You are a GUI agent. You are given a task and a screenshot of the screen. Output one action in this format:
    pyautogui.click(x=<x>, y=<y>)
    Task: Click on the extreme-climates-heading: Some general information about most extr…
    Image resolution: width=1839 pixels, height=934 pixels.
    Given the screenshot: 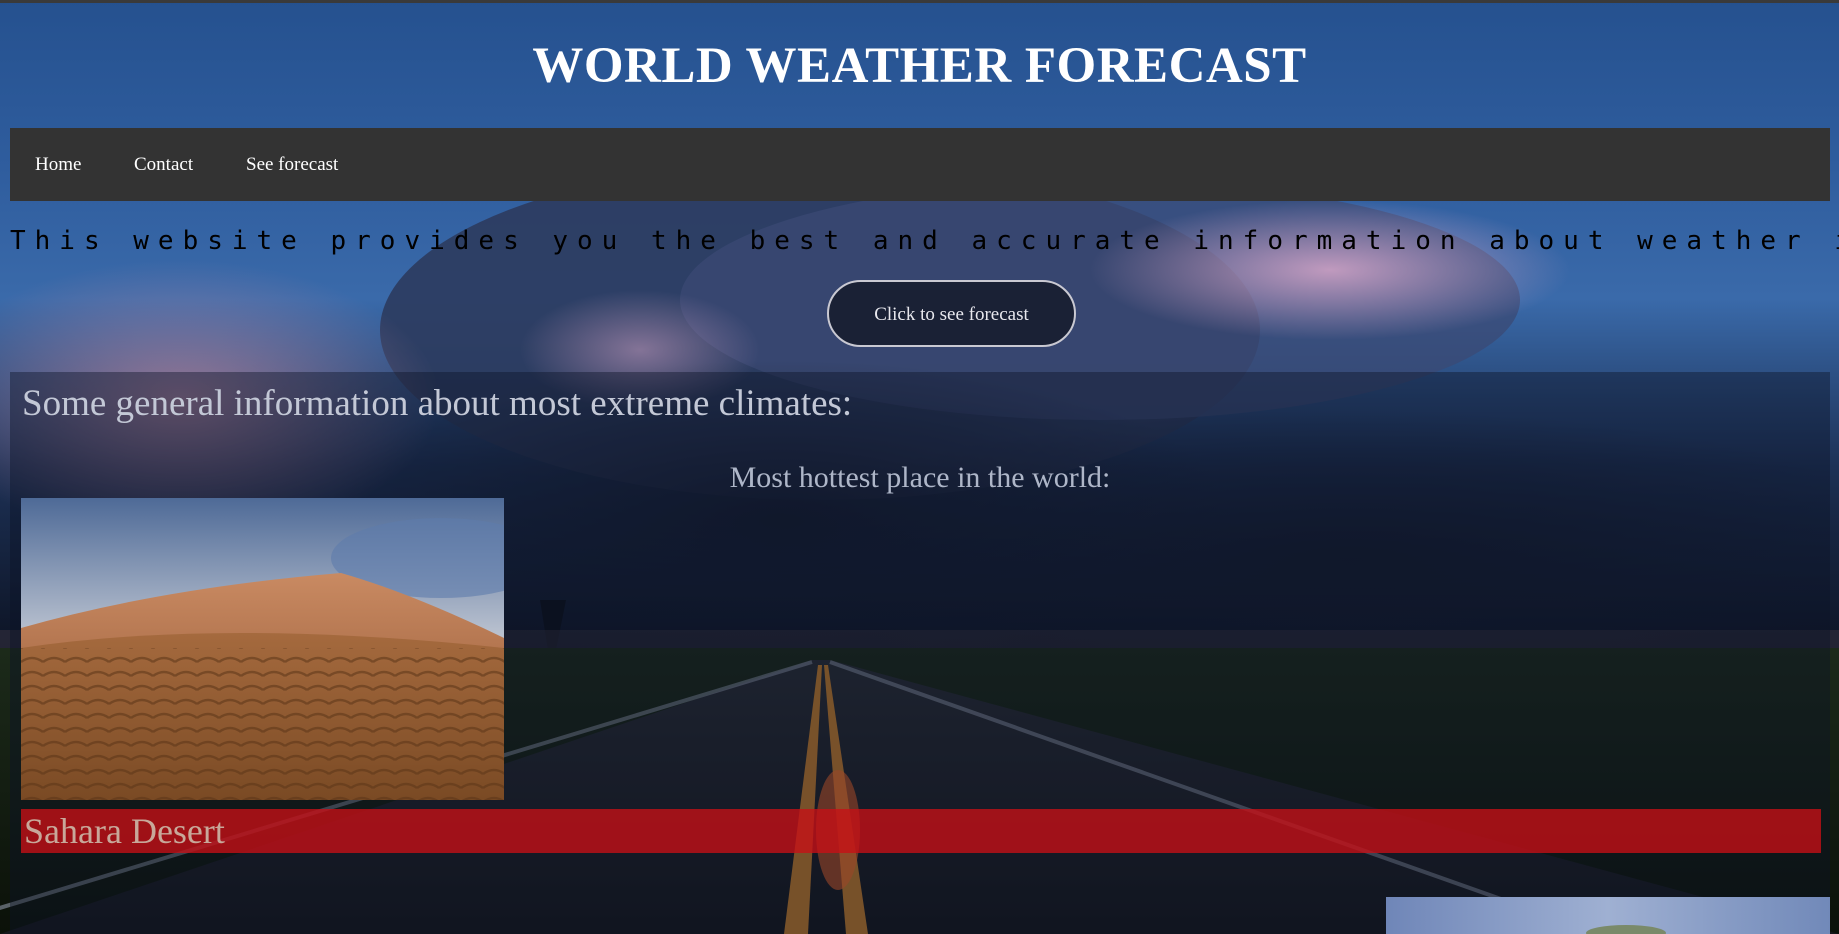 What is the action you would take?
    pyautogui.click(x=437, y=403)
    